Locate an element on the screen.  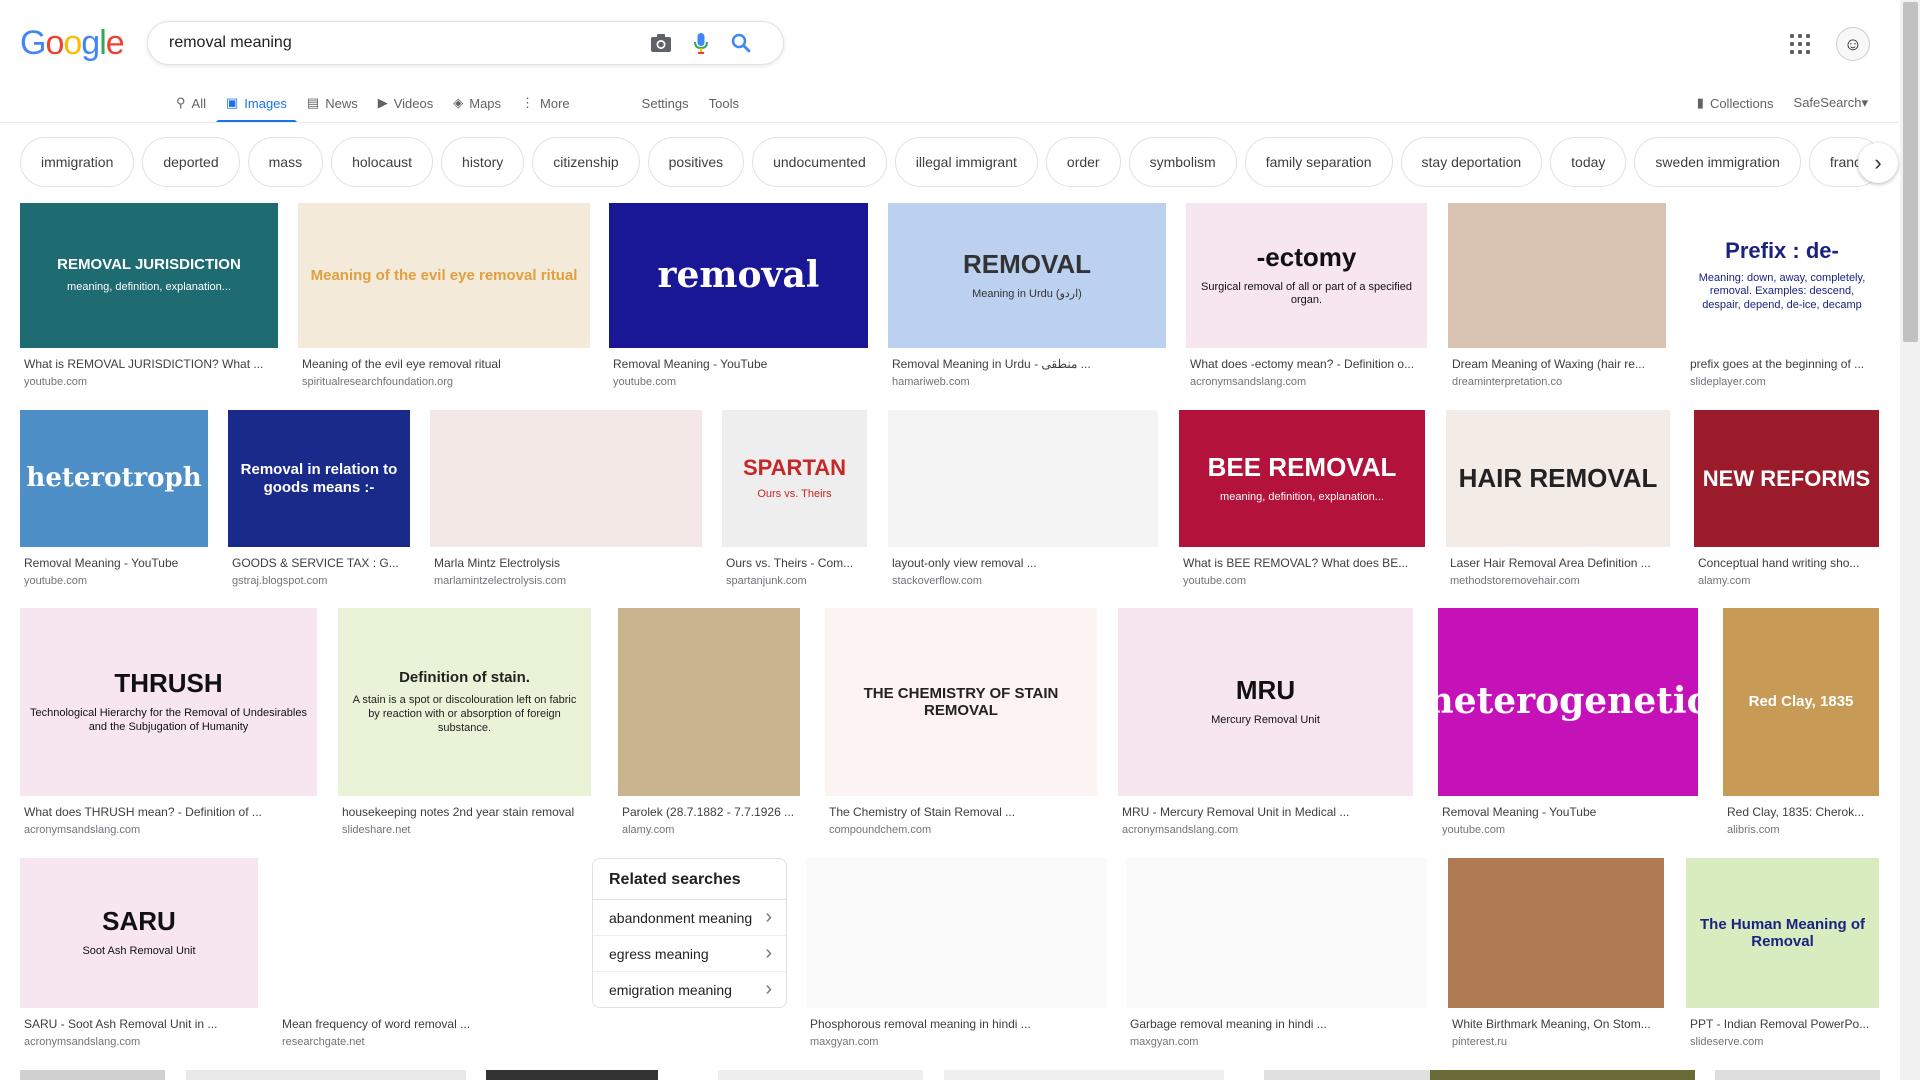
result-thumbnail: MRU Mercury Removal Unit is located at coordinates (1265, 702).